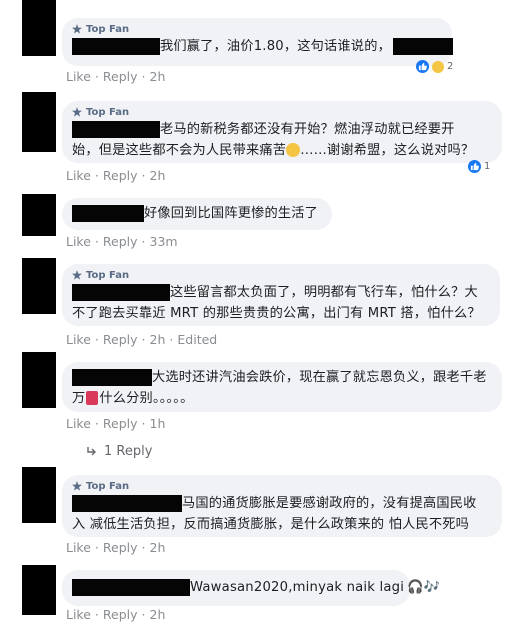 This screenshot has width=517, height=628. I want to click on comment-text: 不了跑去买靠近 MRT 的那些贵贵的公寓，出门有 MRT 搭，怕什么？, so click(276, 313).